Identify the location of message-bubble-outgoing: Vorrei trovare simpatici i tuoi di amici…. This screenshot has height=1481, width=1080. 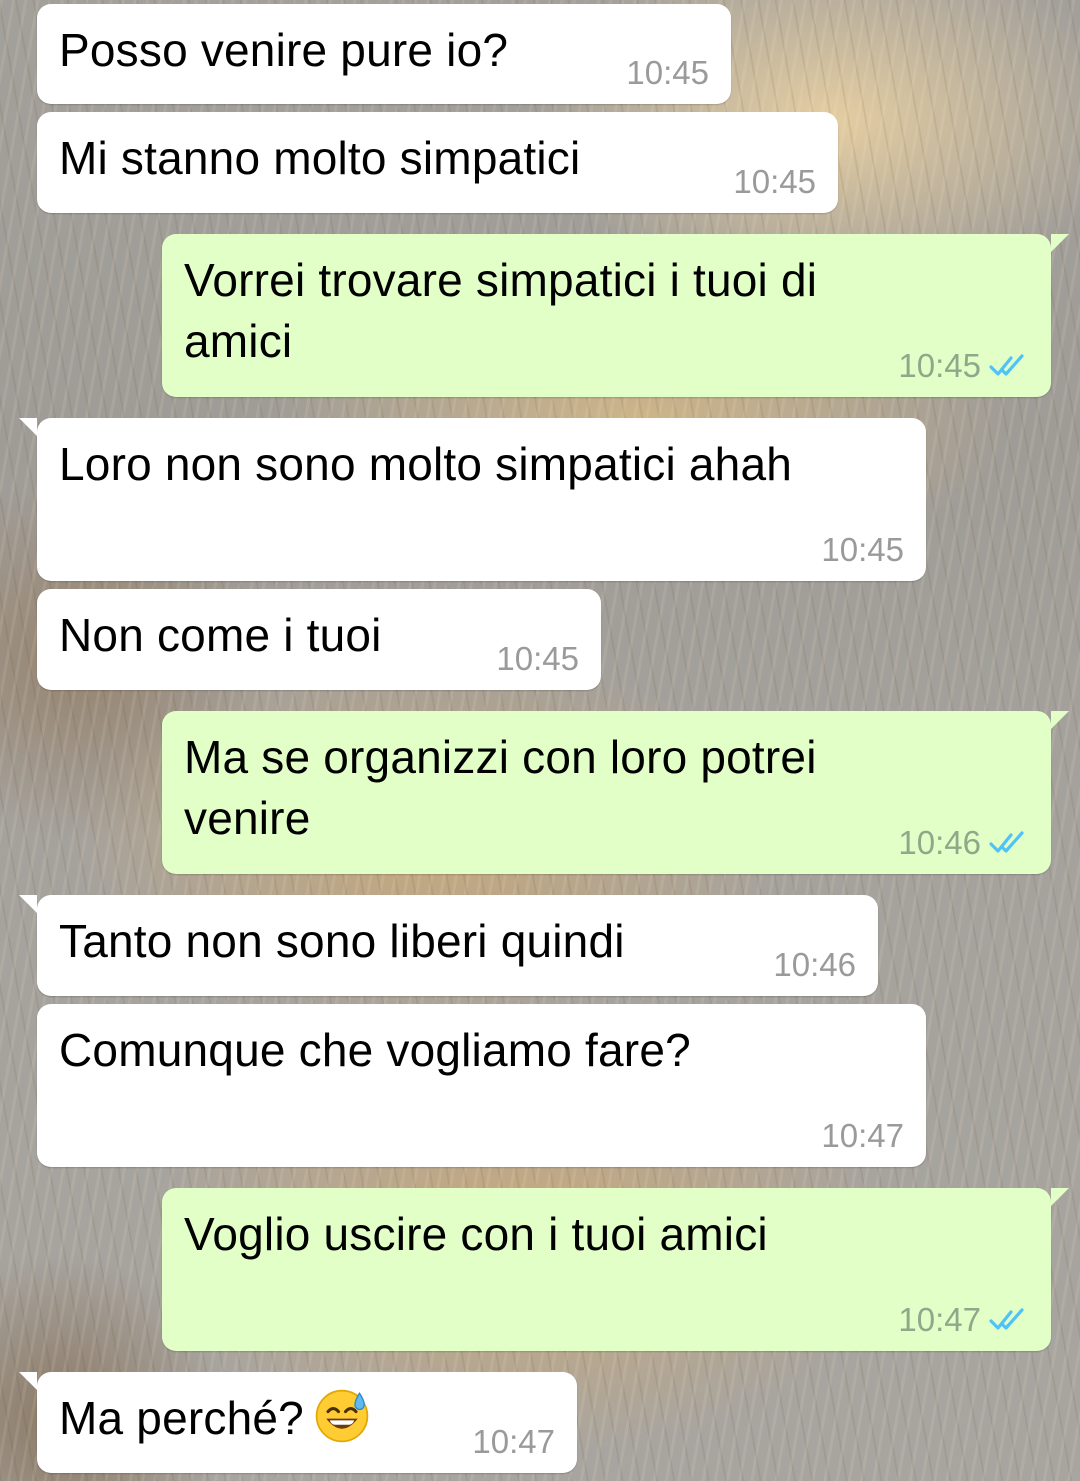
(615, 315).